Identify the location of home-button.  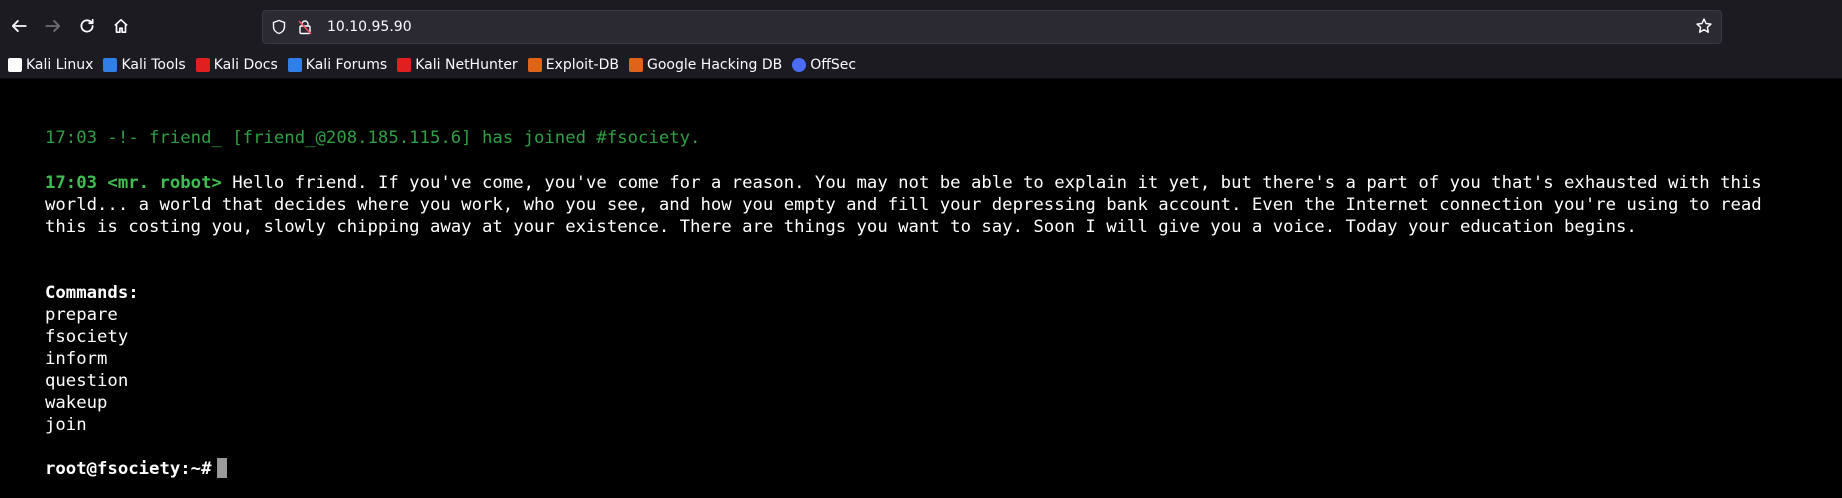
(121, 26).